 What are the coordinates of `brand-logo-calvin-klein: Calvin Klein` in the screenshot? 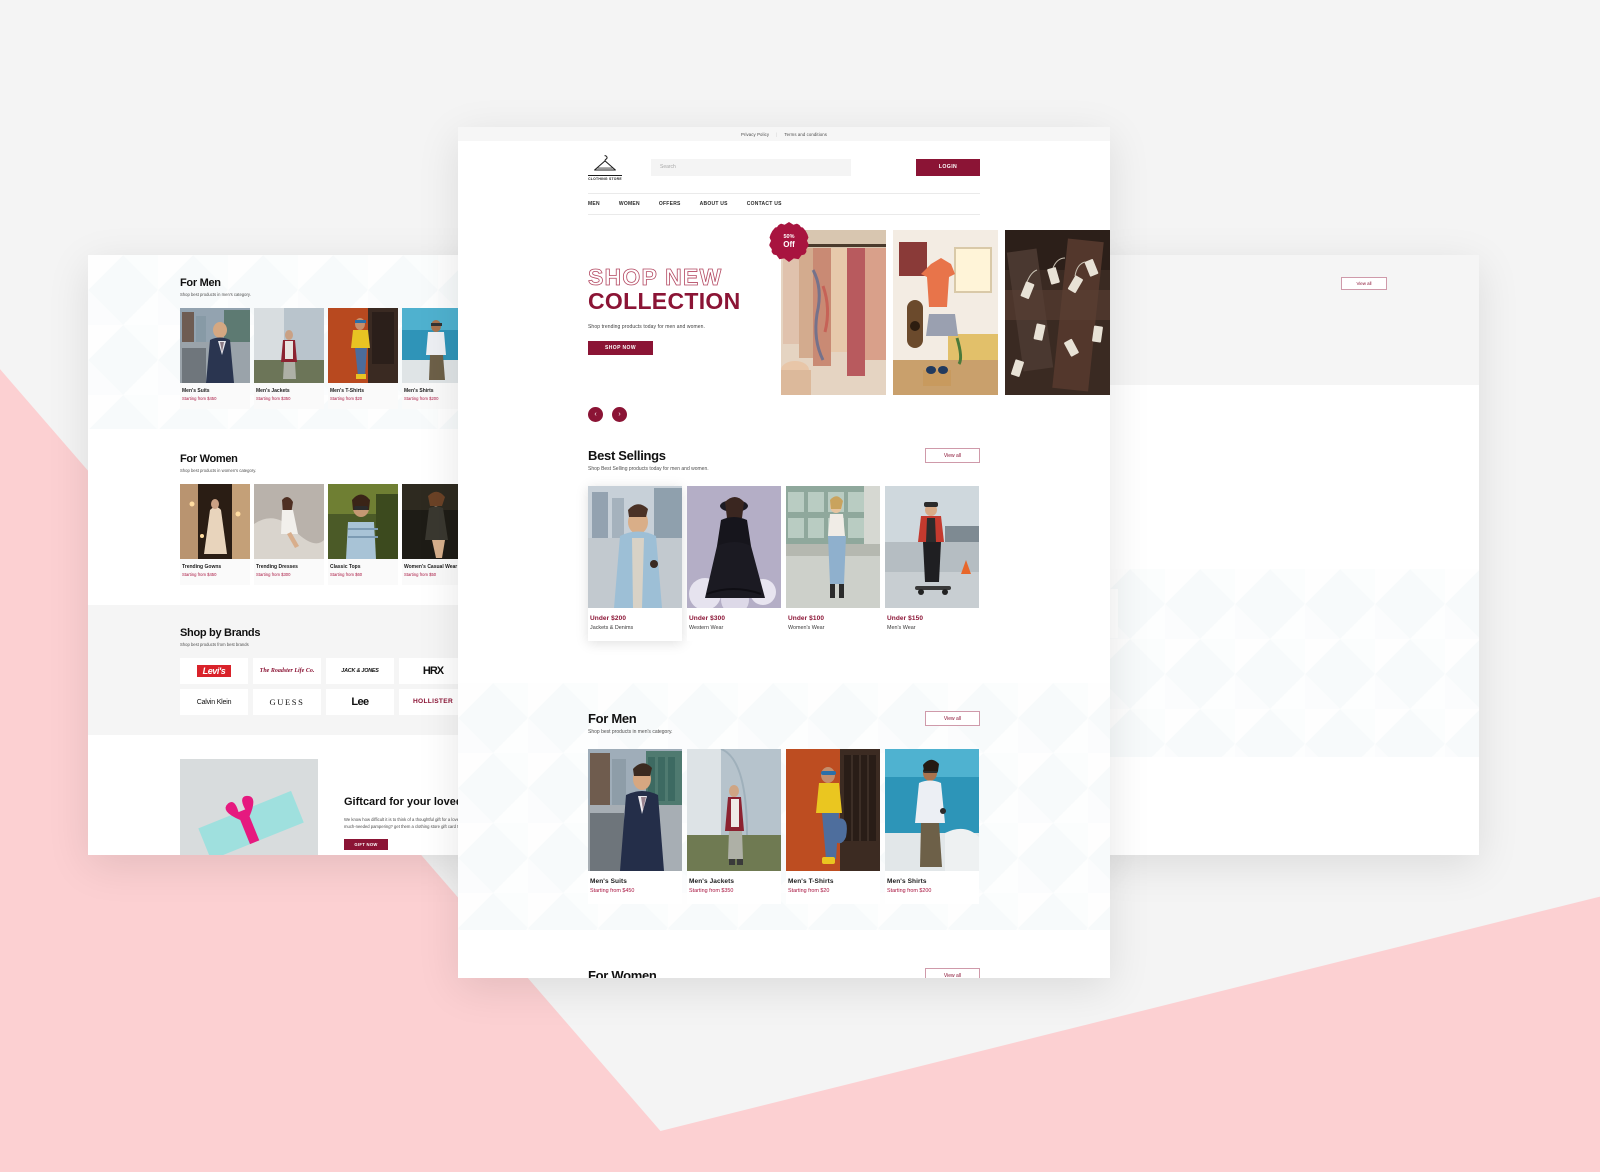 It's located at (214, 702).